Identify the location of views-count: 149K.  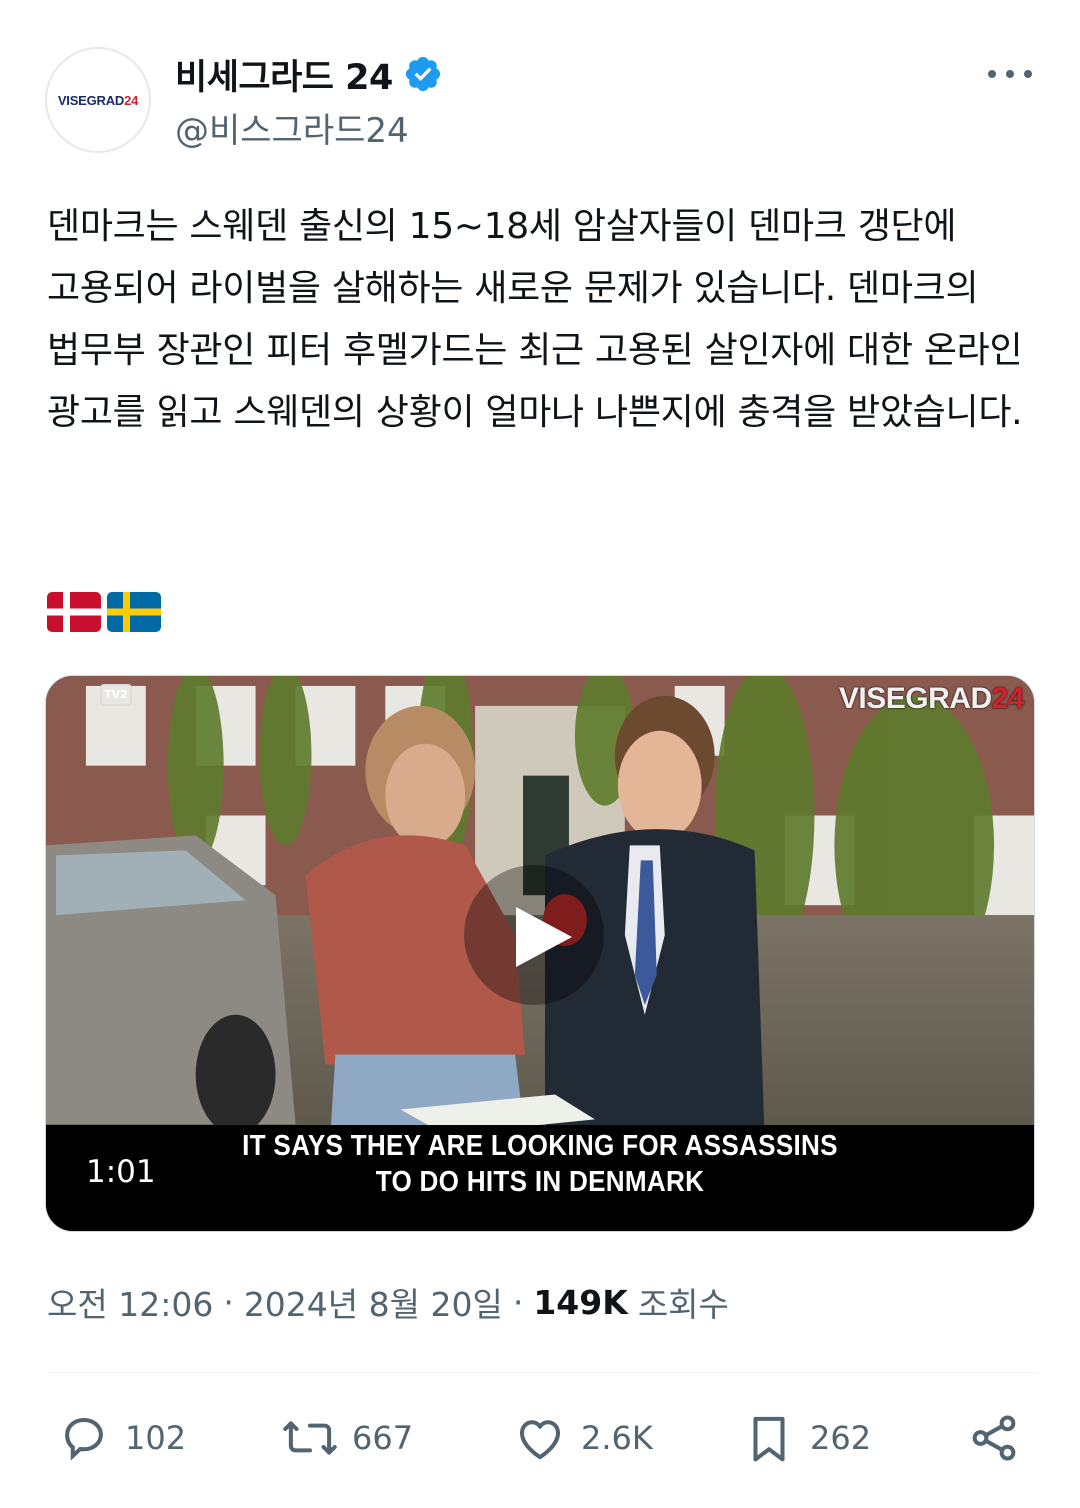
(580, 1302).